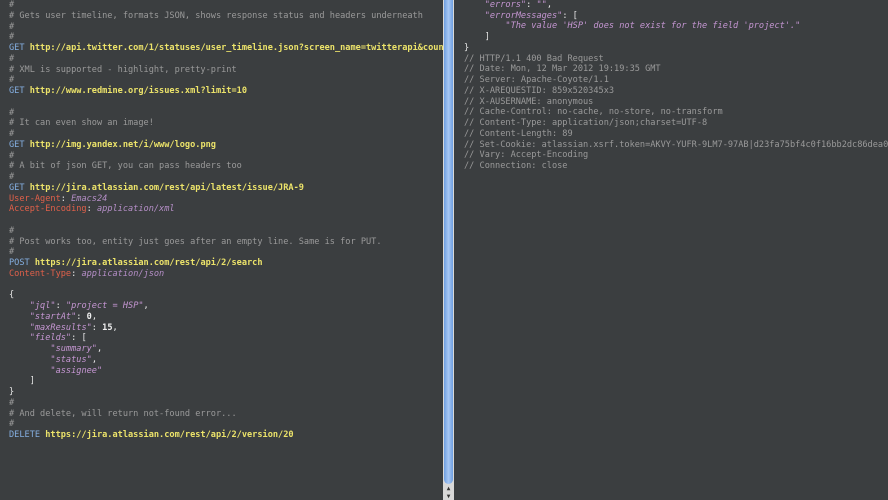 The width and height of the screenshot is (888, 500). I want to click on scroll-up-arrow-icon: ▲, so click(448, 488).